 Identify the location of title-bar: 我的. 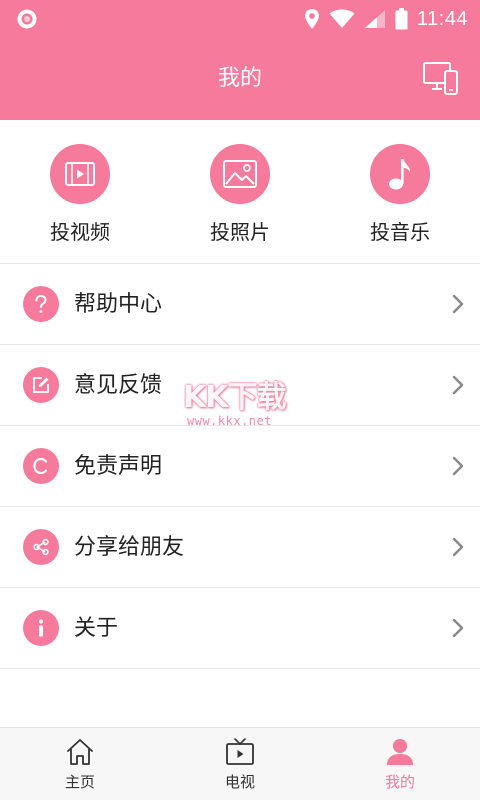
(240, 79).